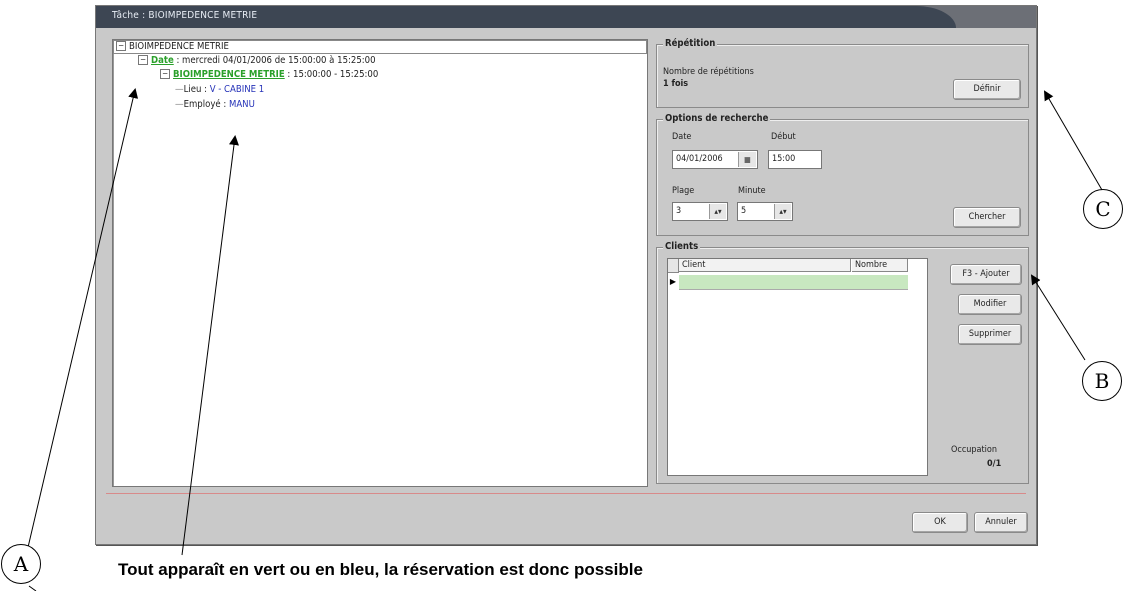  I want to click on arrow-c, so click(1073, 140).